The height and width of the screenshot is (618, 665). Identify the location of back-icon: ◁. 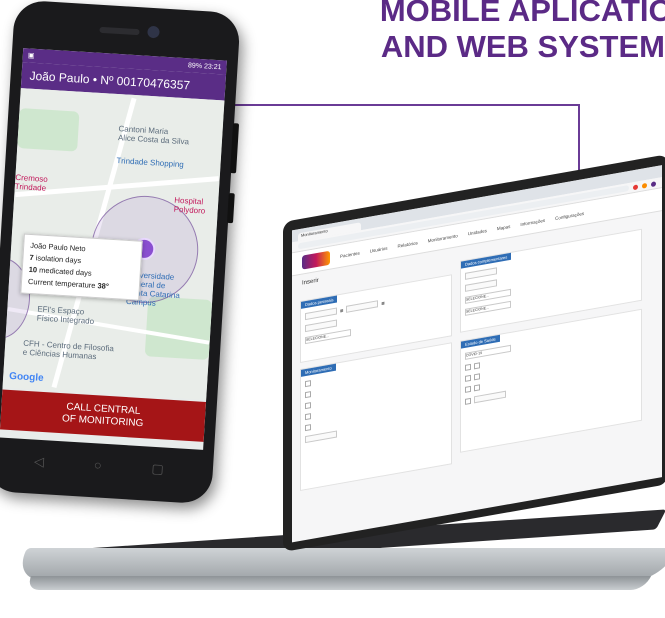
(39, 462).